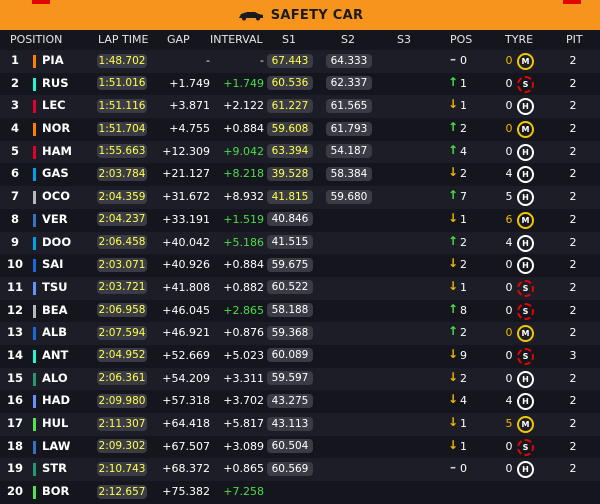  Describe the element at coordinates (55, 355) in the screenshot. I see `driver-code: ANT` at that location.